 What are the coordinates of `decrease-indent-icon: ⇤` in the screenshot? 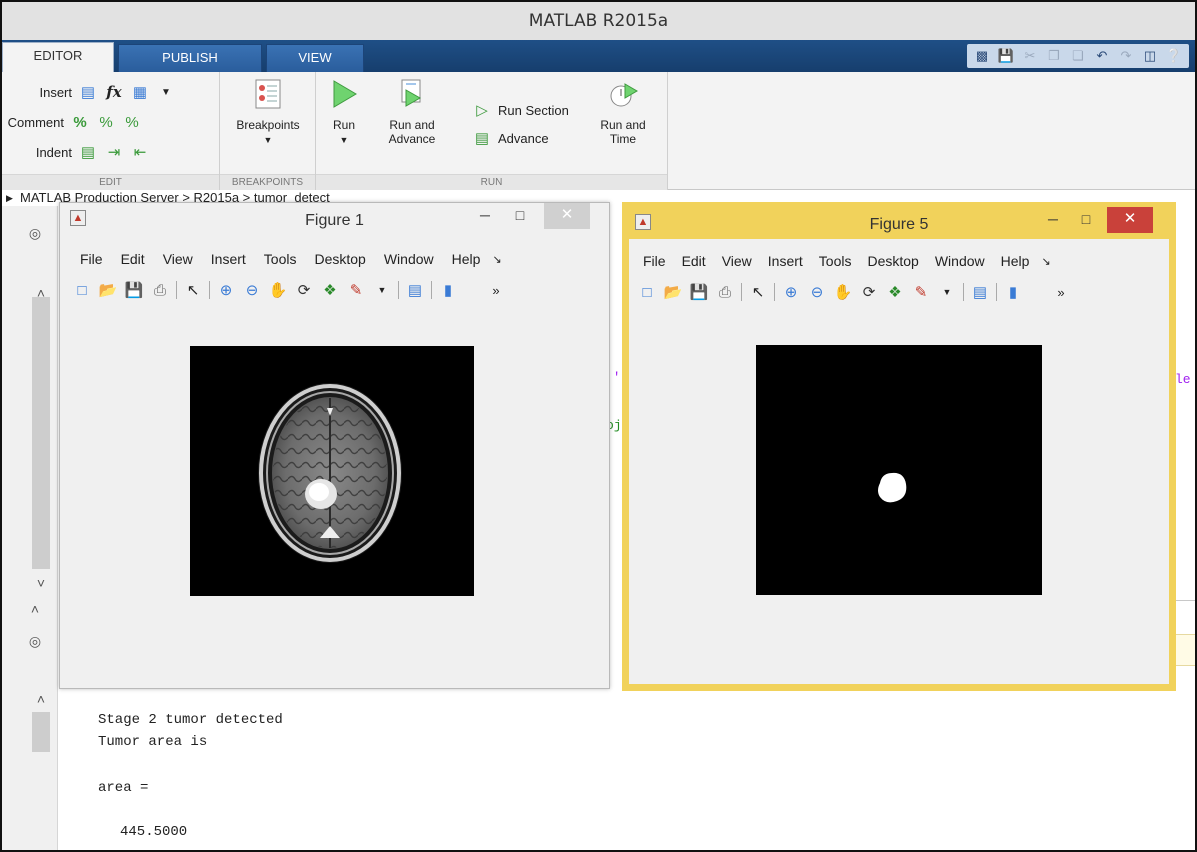 It's located at (140, 152).